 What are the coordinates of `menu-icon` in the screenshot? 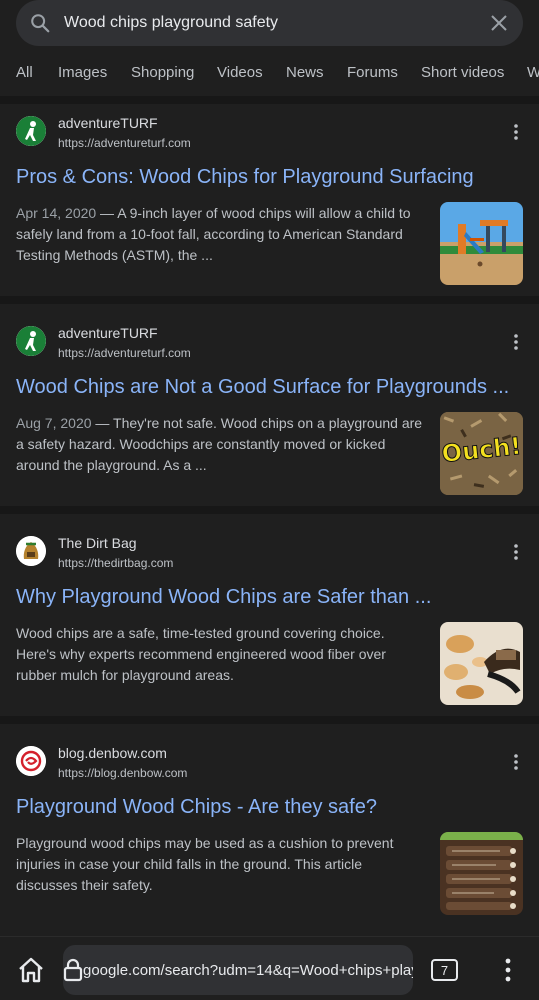 It's located at (508, 970).